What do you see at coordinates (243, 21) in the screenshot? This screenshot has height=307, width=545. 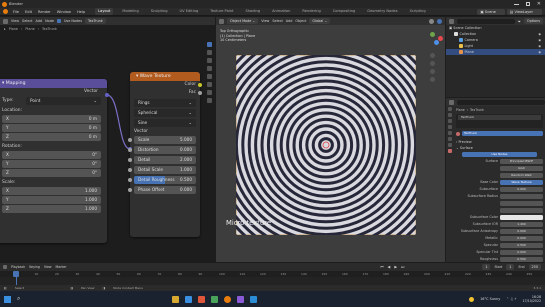 I see `mode-dropdown: Object Mode ⌄` at bounding box center [243, 21].